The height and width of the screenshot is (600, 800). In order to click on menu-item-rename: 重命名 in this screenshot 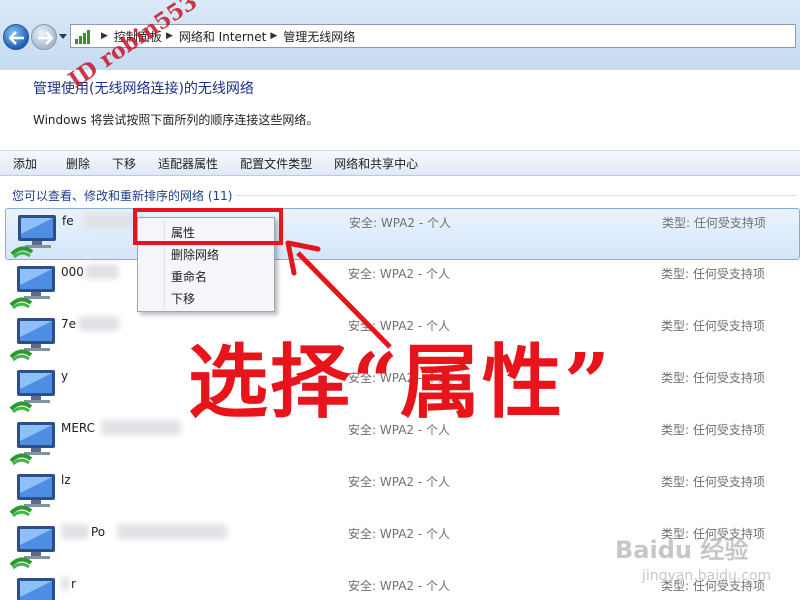, I will do `click(189, 276)`.